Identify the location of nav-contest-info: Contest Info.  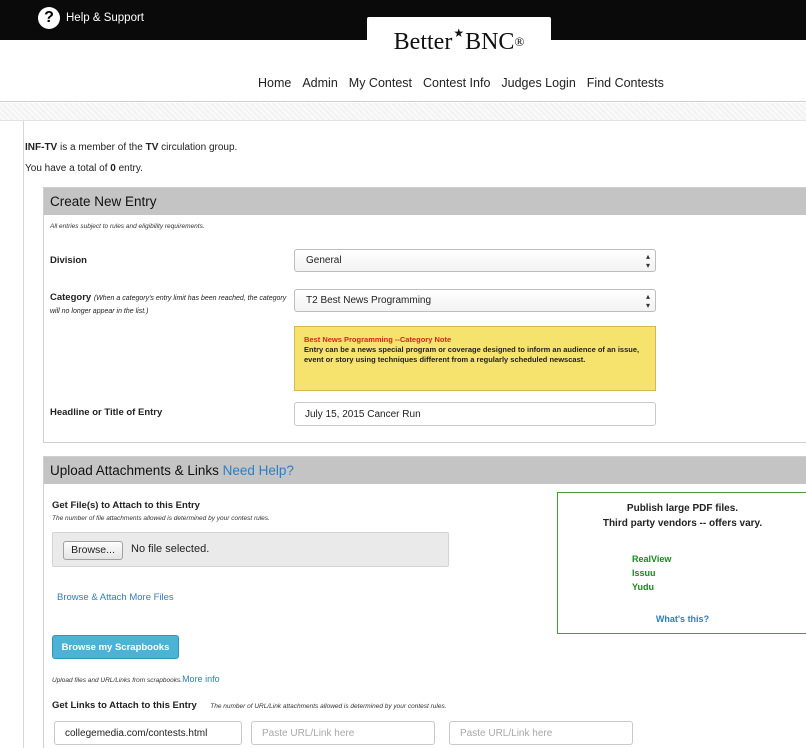
(456, 83).